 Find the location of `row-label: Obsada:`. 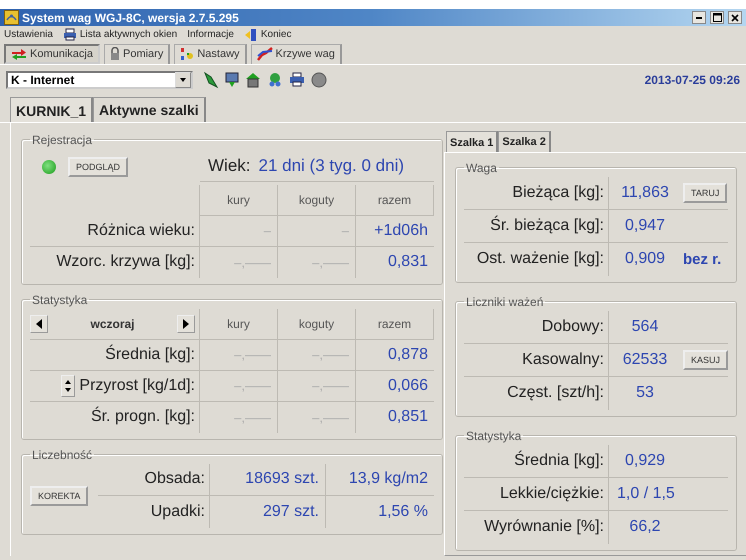

row-label: Obsada: is located at coordinates (154, 480).